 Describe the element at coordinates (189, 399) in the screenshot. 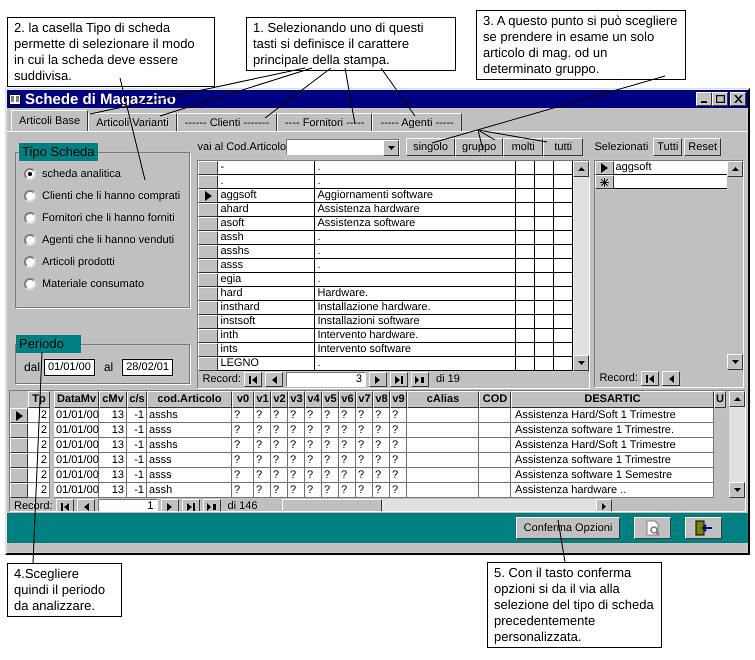

I see `column-header: cod.Articolo` at that location.